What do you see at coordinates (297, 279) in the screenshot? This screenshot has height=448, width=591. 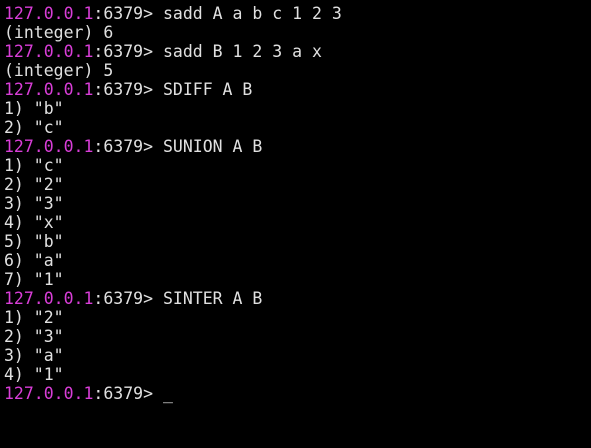 I see `output-line: 7) "1"` at bounding box center [297, 279].